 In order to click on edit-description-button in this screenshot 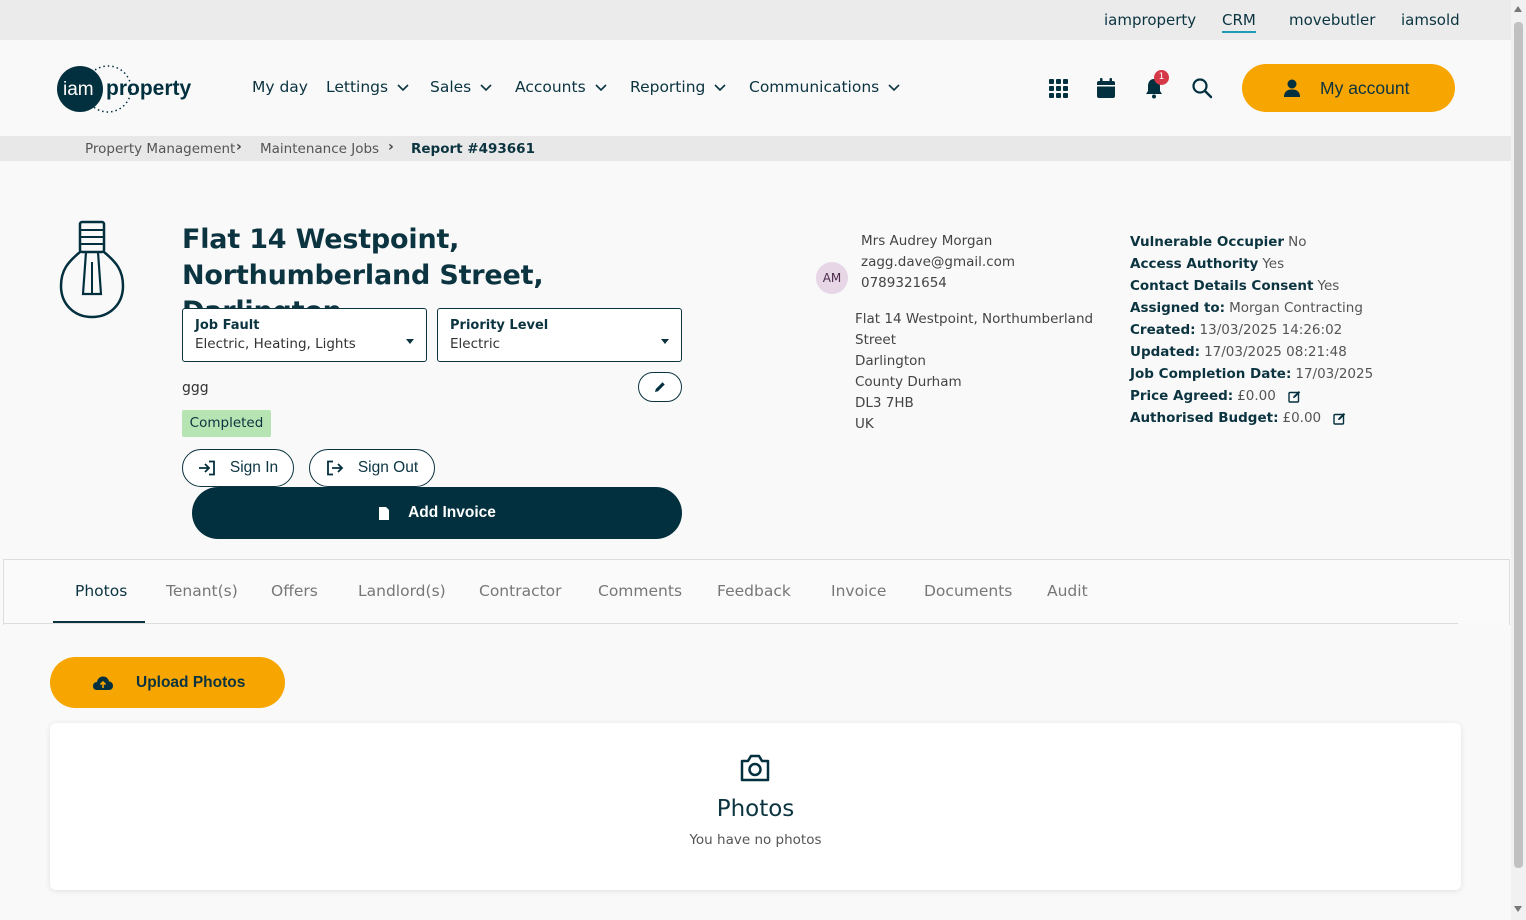, I will do `click(660, 387)`.